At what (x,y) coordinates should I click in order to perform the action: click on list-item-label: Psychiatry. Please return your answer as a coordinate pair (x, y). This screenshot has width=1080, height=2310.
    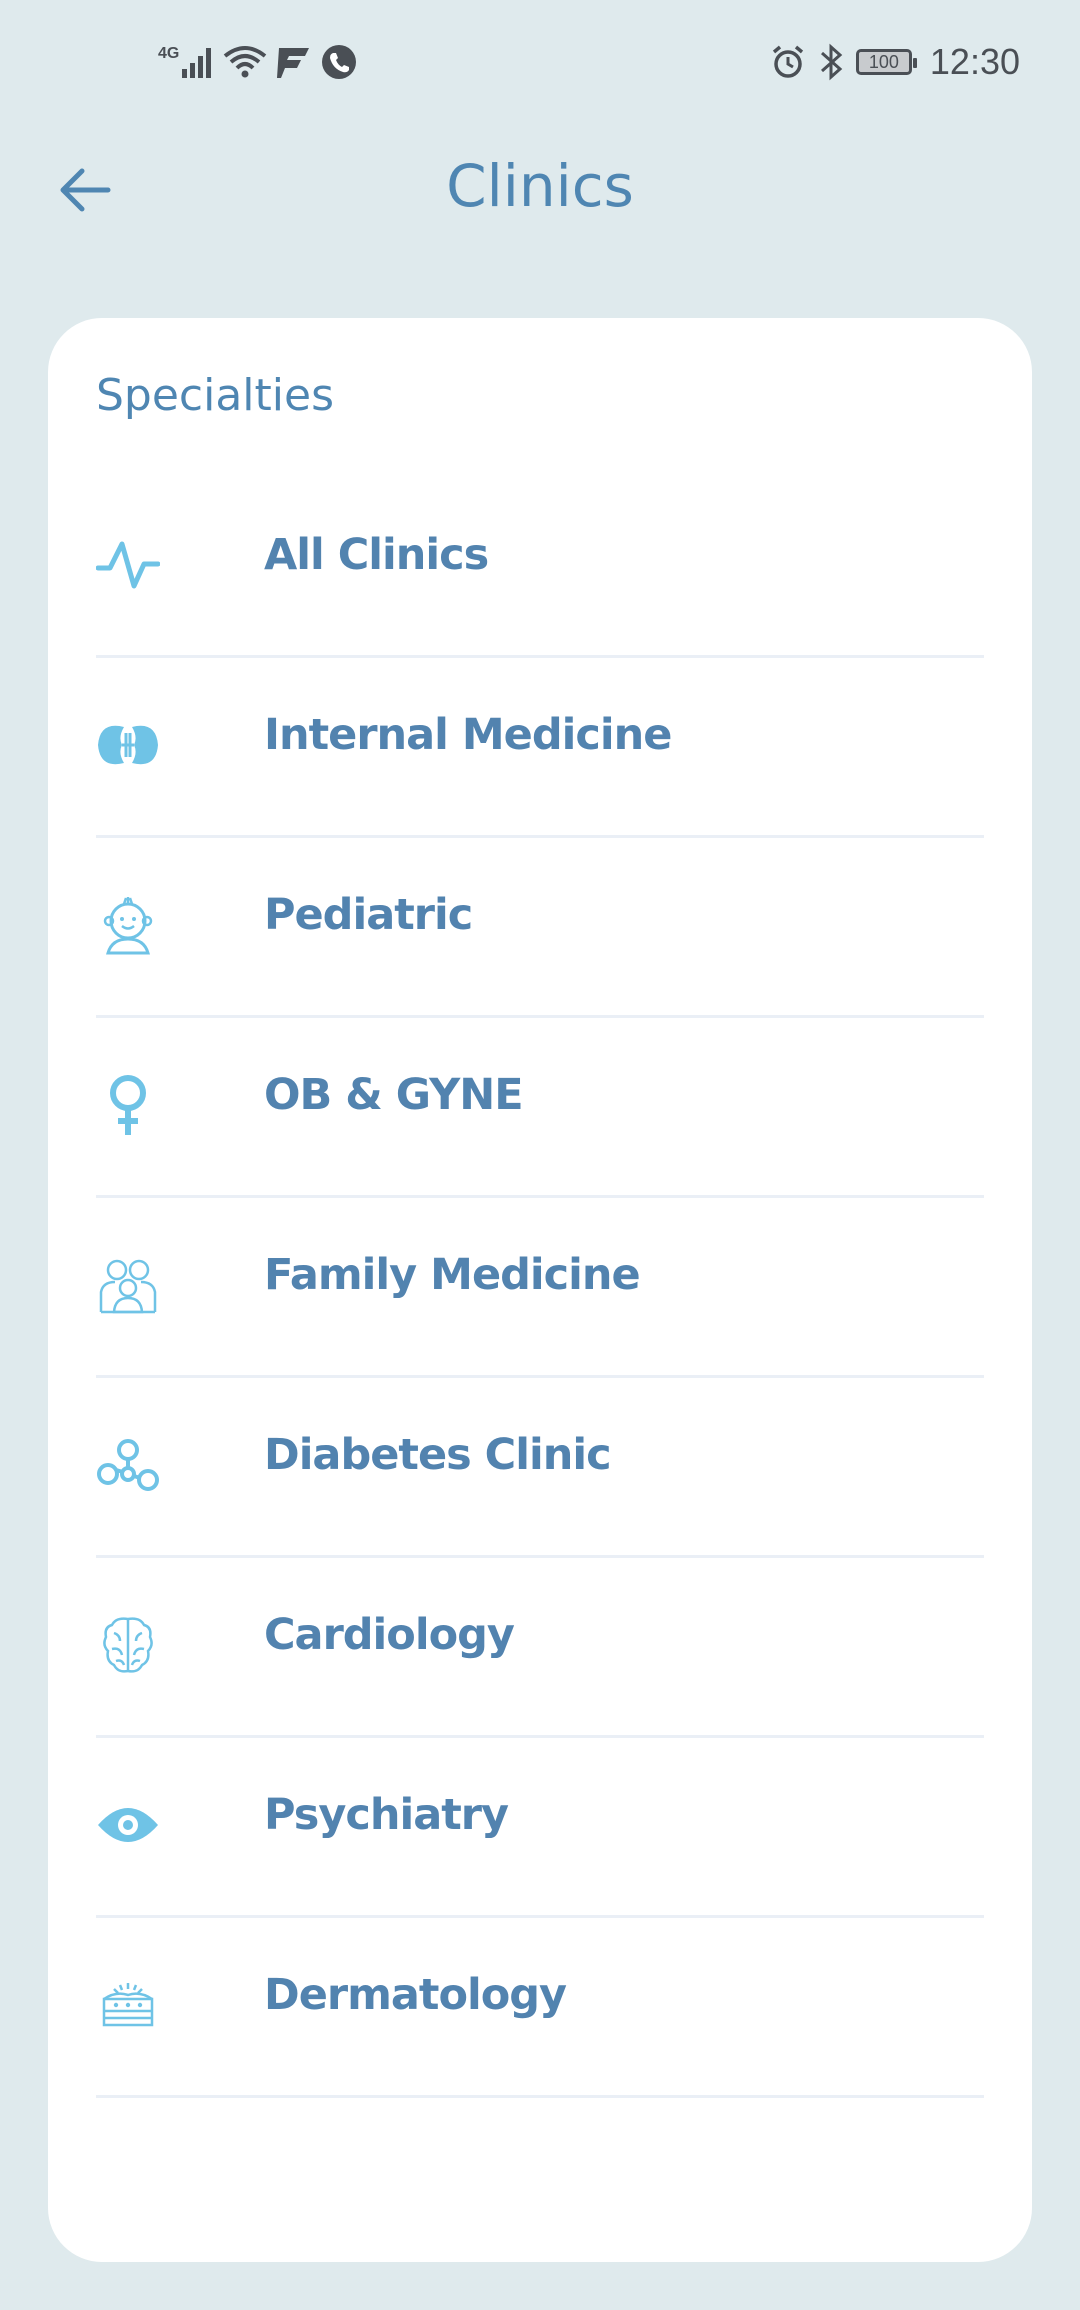
    Looking at the image, I should click on (386, 1815).